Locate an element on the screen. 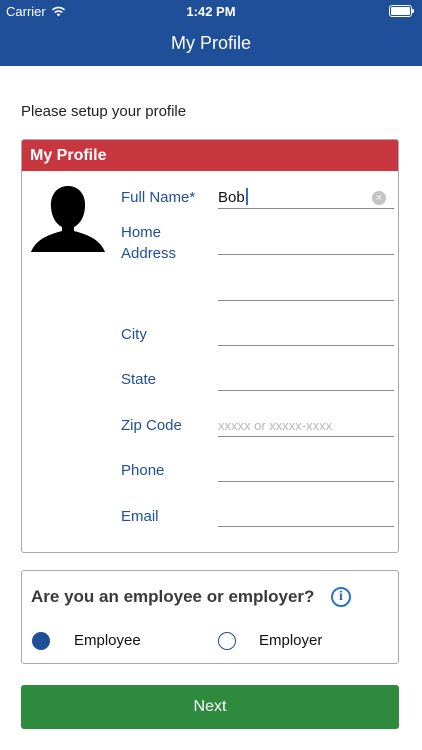  status-bar: Carrier 1:42 PM is located at coordinates (211, 11).